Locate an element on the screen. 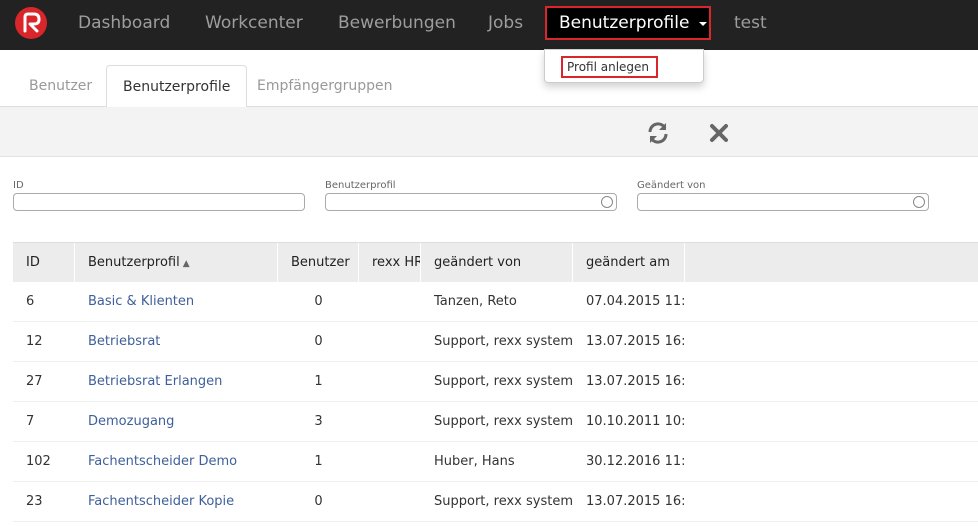  cell-profile-link: Fachentscheider Demo is located at coordinates (176, 462).